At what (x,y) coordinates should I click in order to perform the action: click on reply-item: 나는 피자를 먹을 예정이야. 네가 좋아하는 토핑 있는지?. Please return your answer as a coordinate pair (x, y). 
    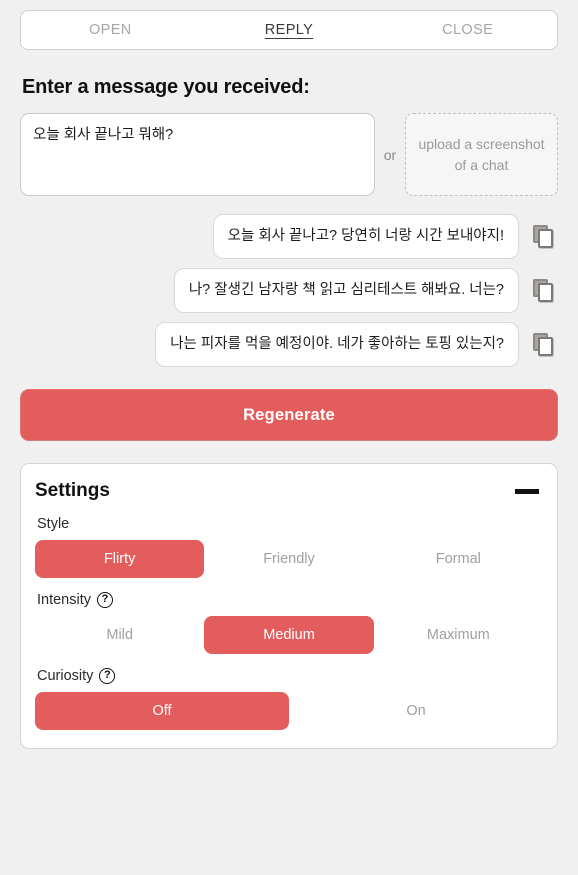
    Looking at the image, I should click on (289, 345).